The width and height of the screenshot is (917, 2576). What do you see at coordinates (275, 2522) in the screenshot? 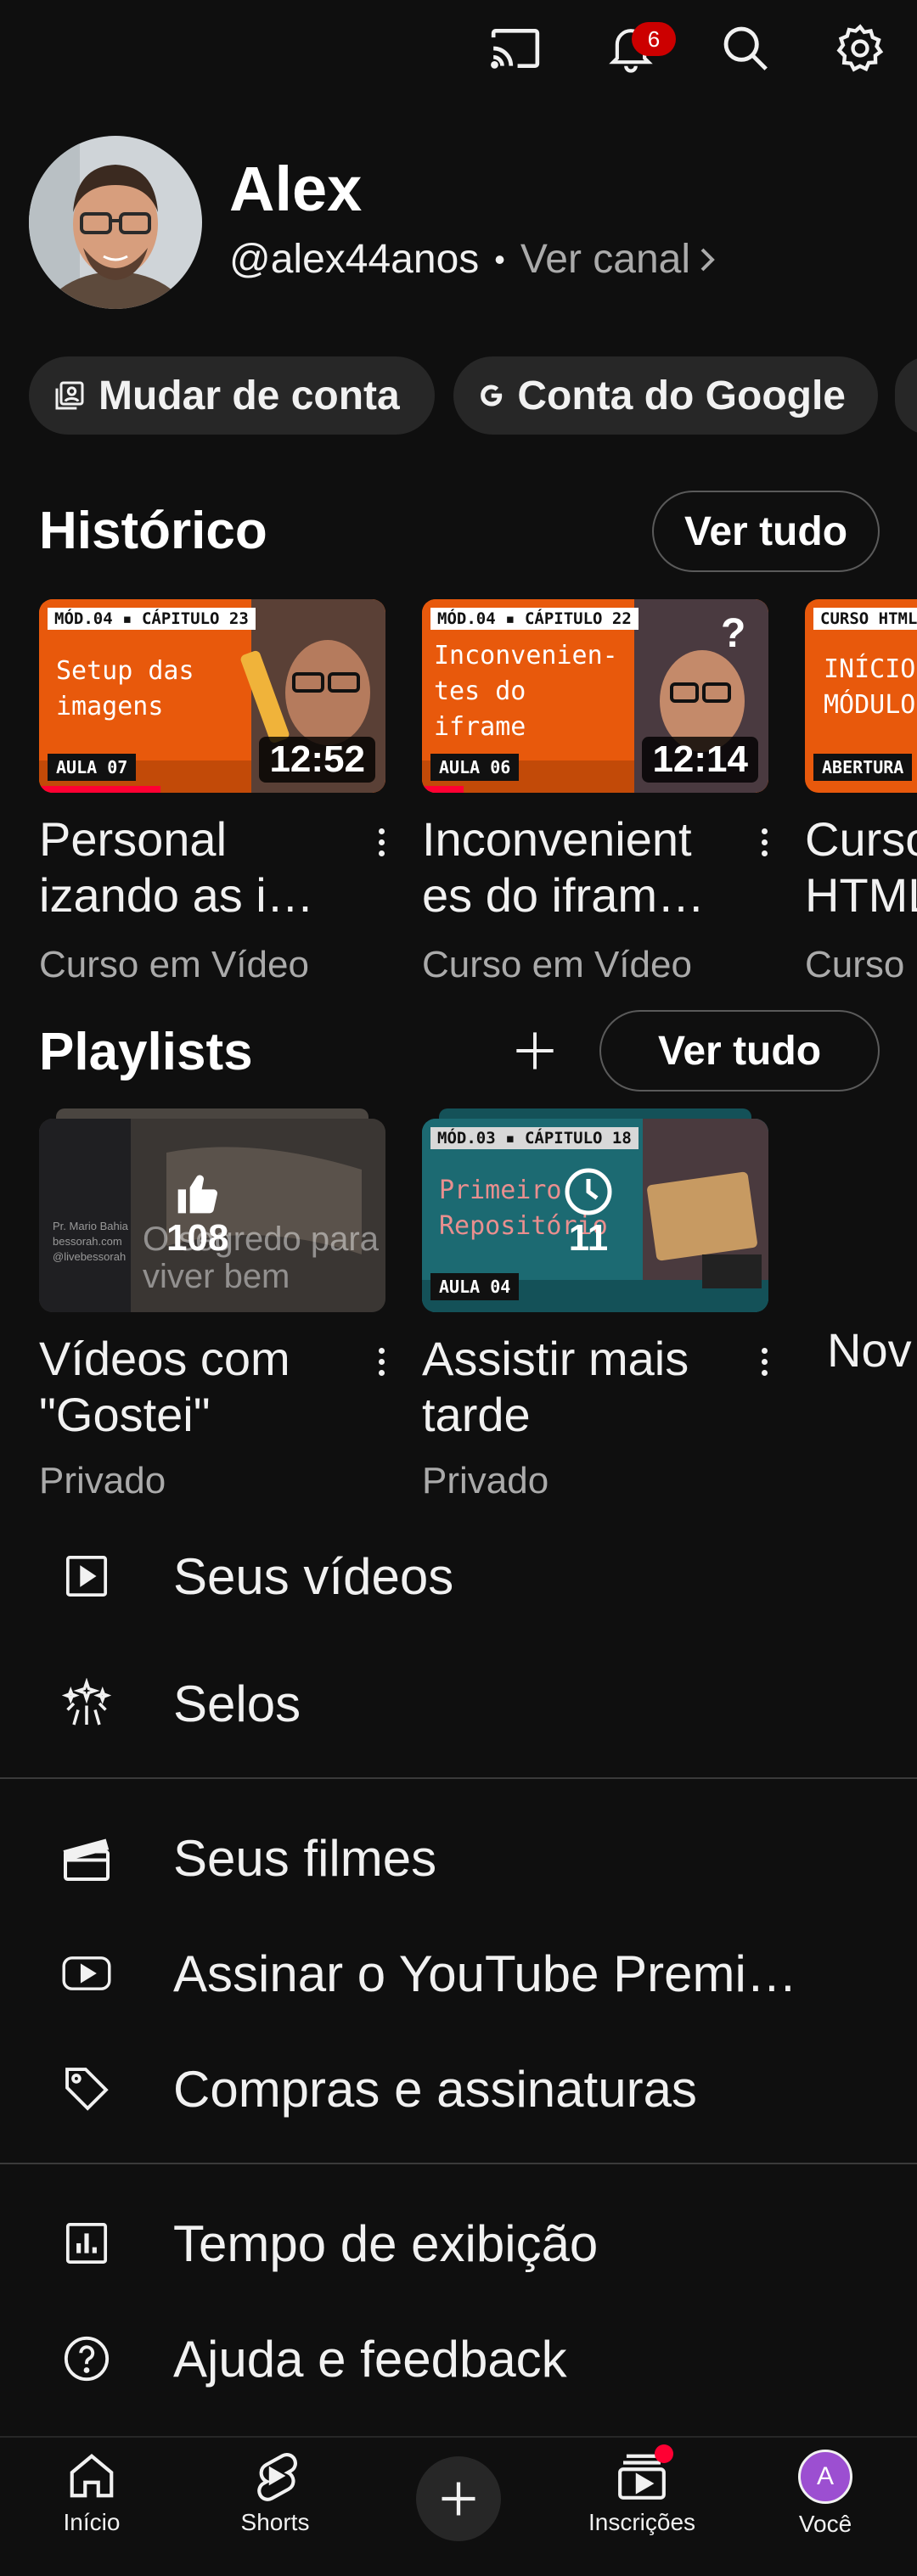
I see `nav-label: Shorts` at bounding box center [275, 2522].